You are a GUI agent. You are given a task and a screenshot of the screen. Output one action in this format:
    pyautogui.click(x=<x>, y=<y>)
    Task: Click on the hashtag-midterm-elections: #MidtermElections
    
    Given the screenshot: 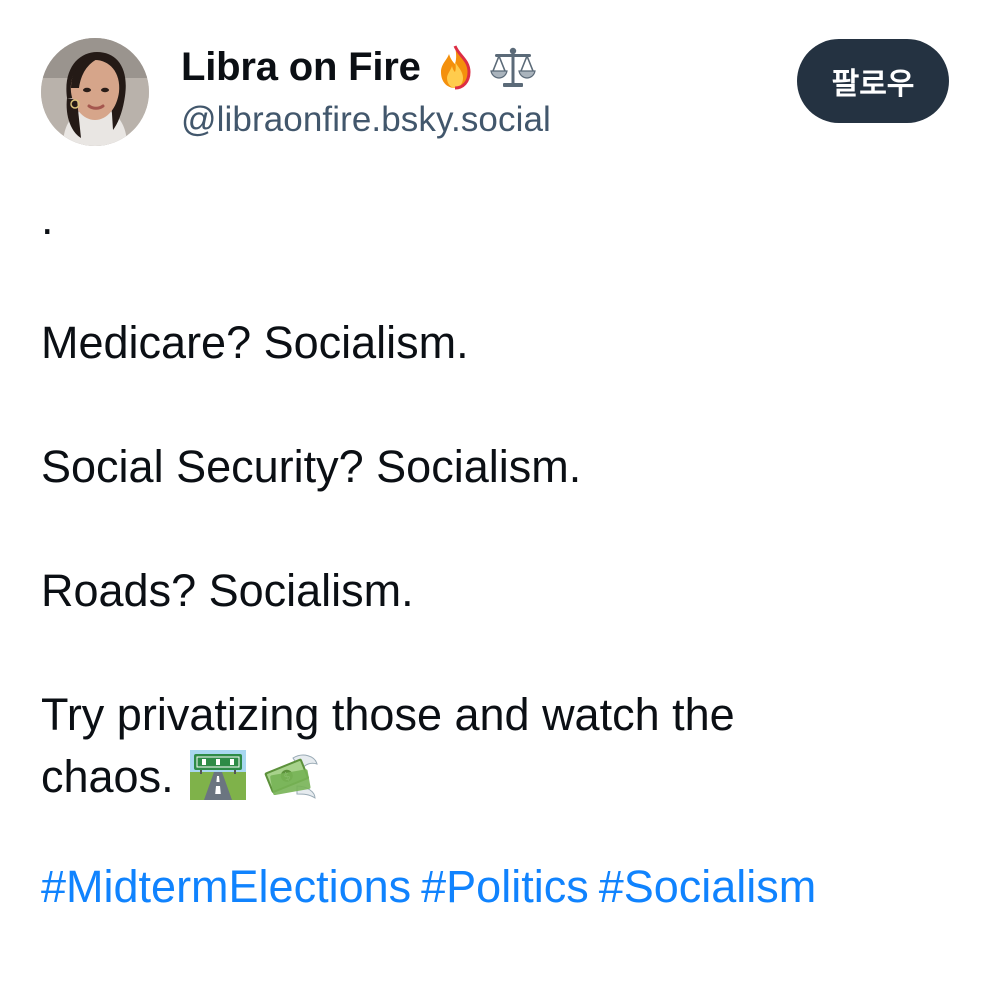 What is the action you would take?
    pyautogui.click(x=226, y=886)
    